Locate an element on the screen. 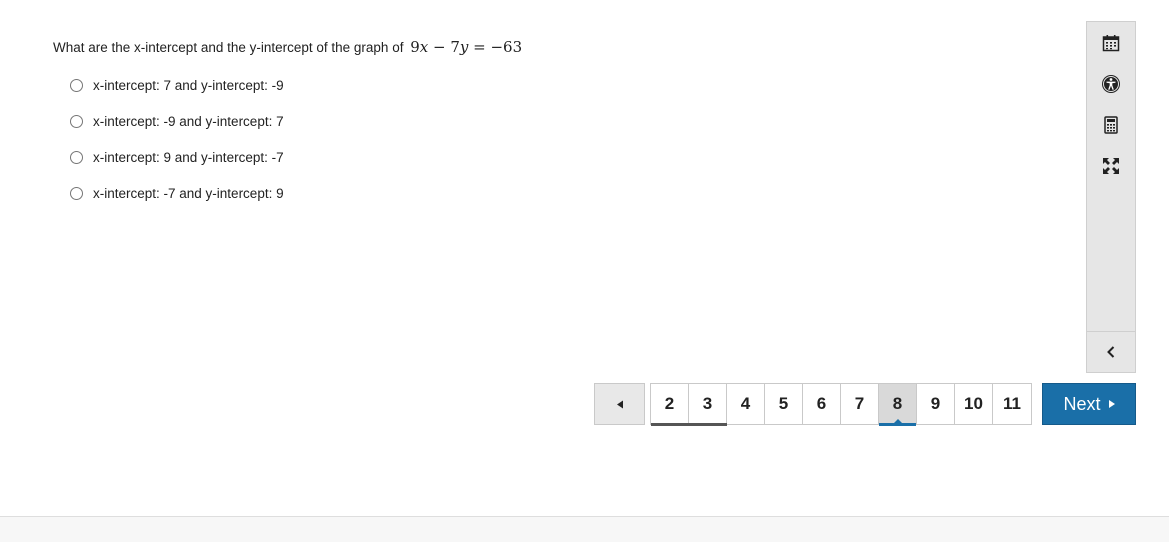 This screenshot has height=542, width=1169. page-button-2: 2 is located at coordinates (670, 405).